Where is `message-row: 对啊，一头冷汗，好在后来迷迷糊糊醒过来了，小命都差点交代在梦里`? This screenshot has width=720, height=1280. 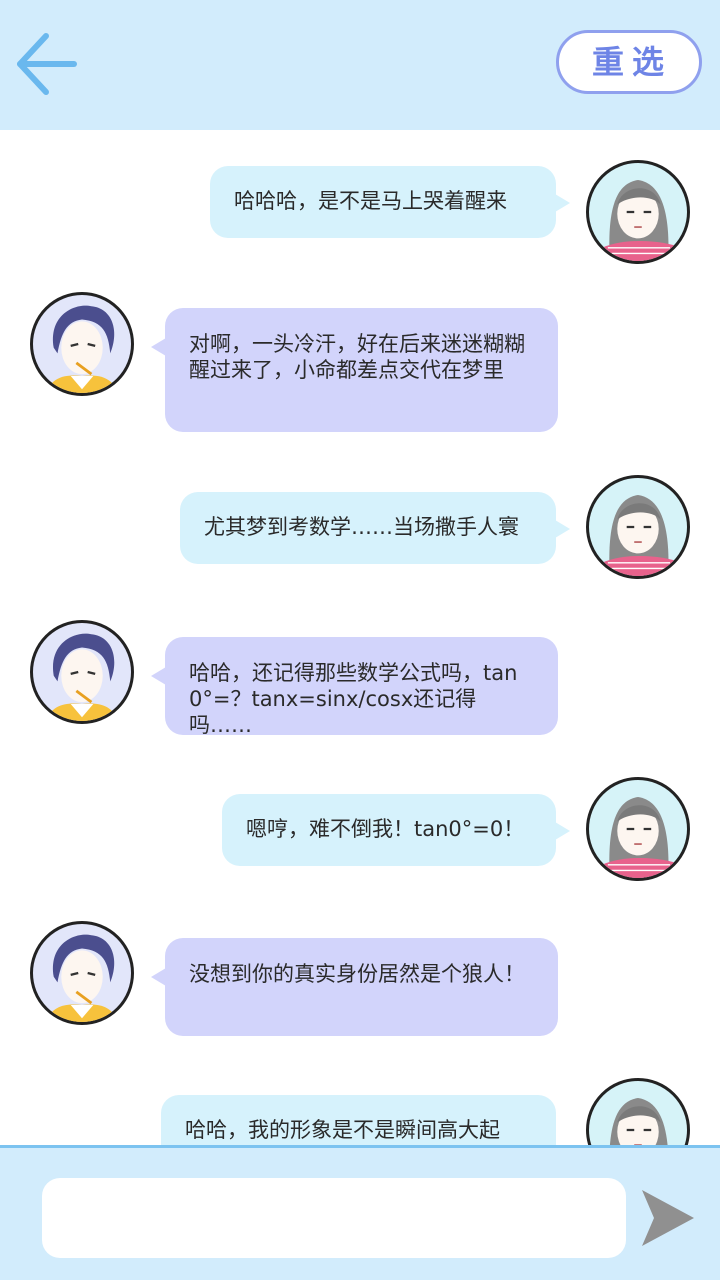
message-row: 对啊，一头冷汗，好在后来迷迷糊糊醒过来了，小命都差点交代在梦里 is located at coordinates (360, 367).